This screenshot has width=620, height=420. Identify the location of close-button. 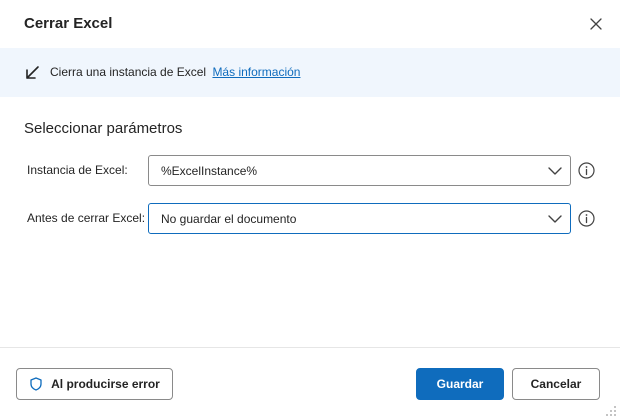
(596, 24).